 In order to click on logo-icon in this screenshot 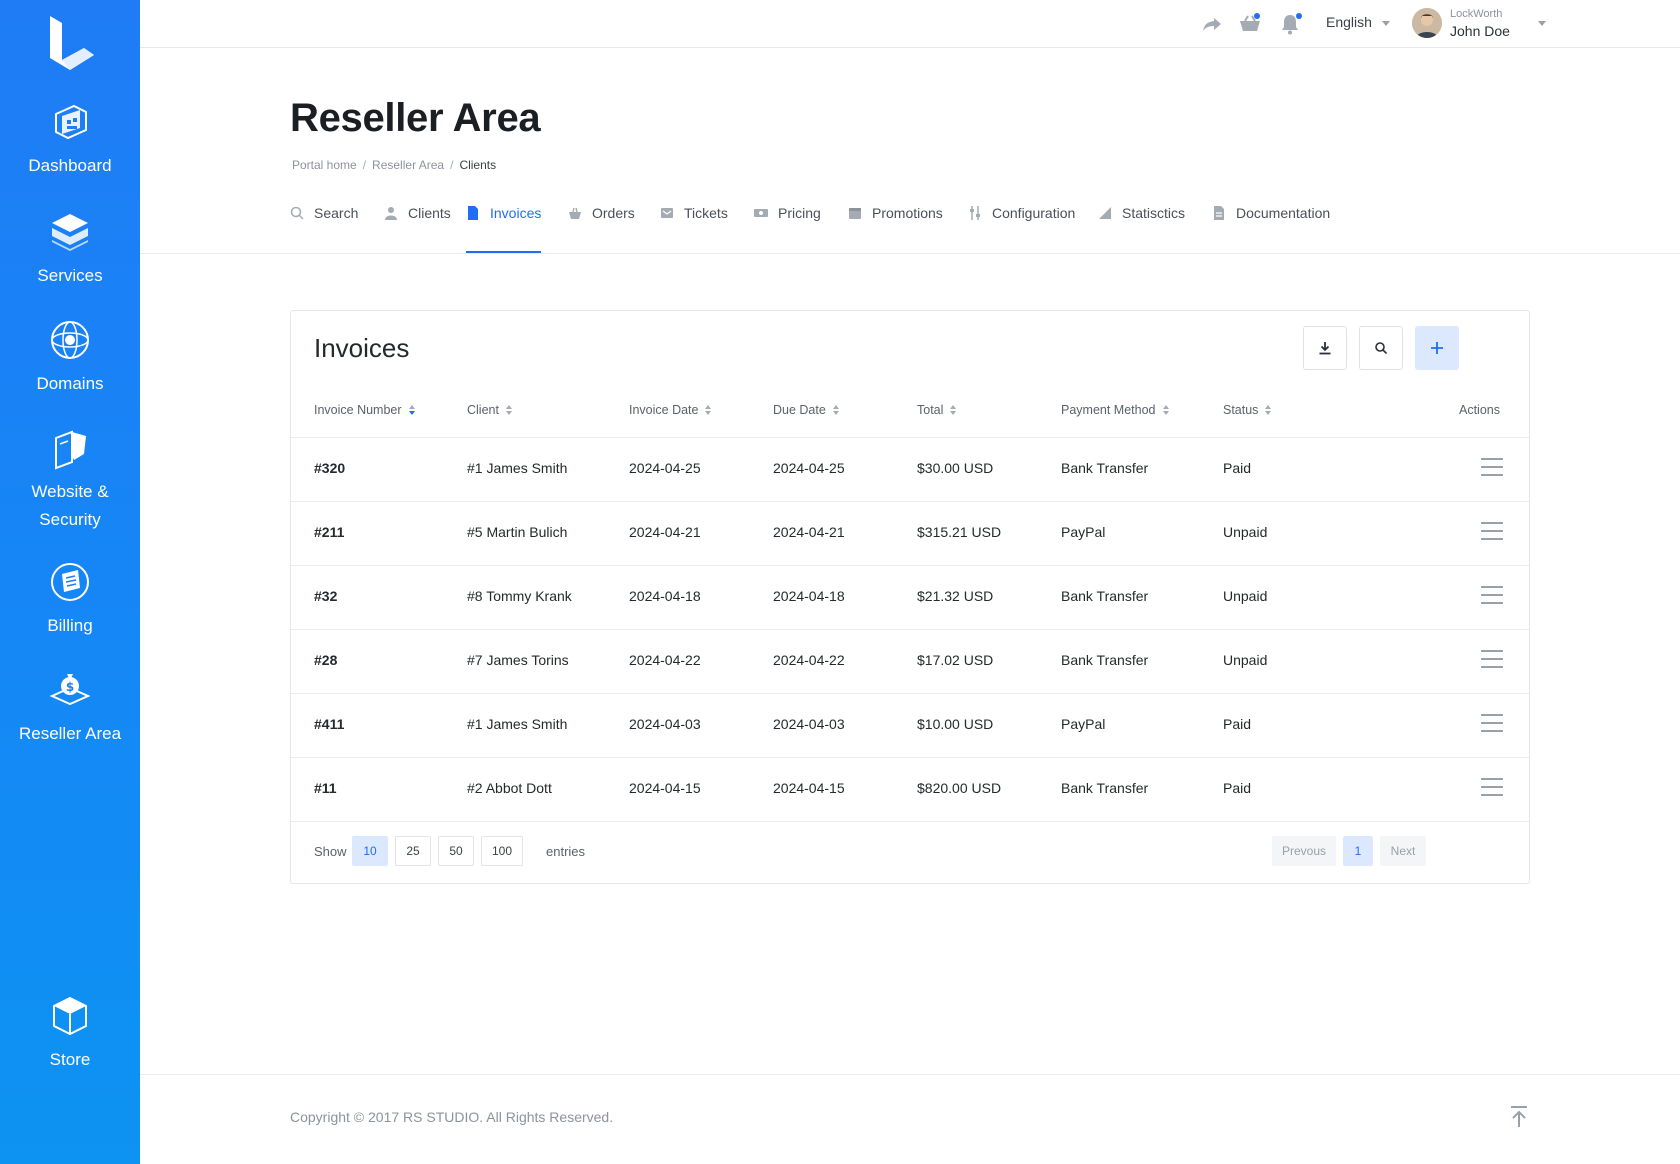, I will do `click(70, 46)`.